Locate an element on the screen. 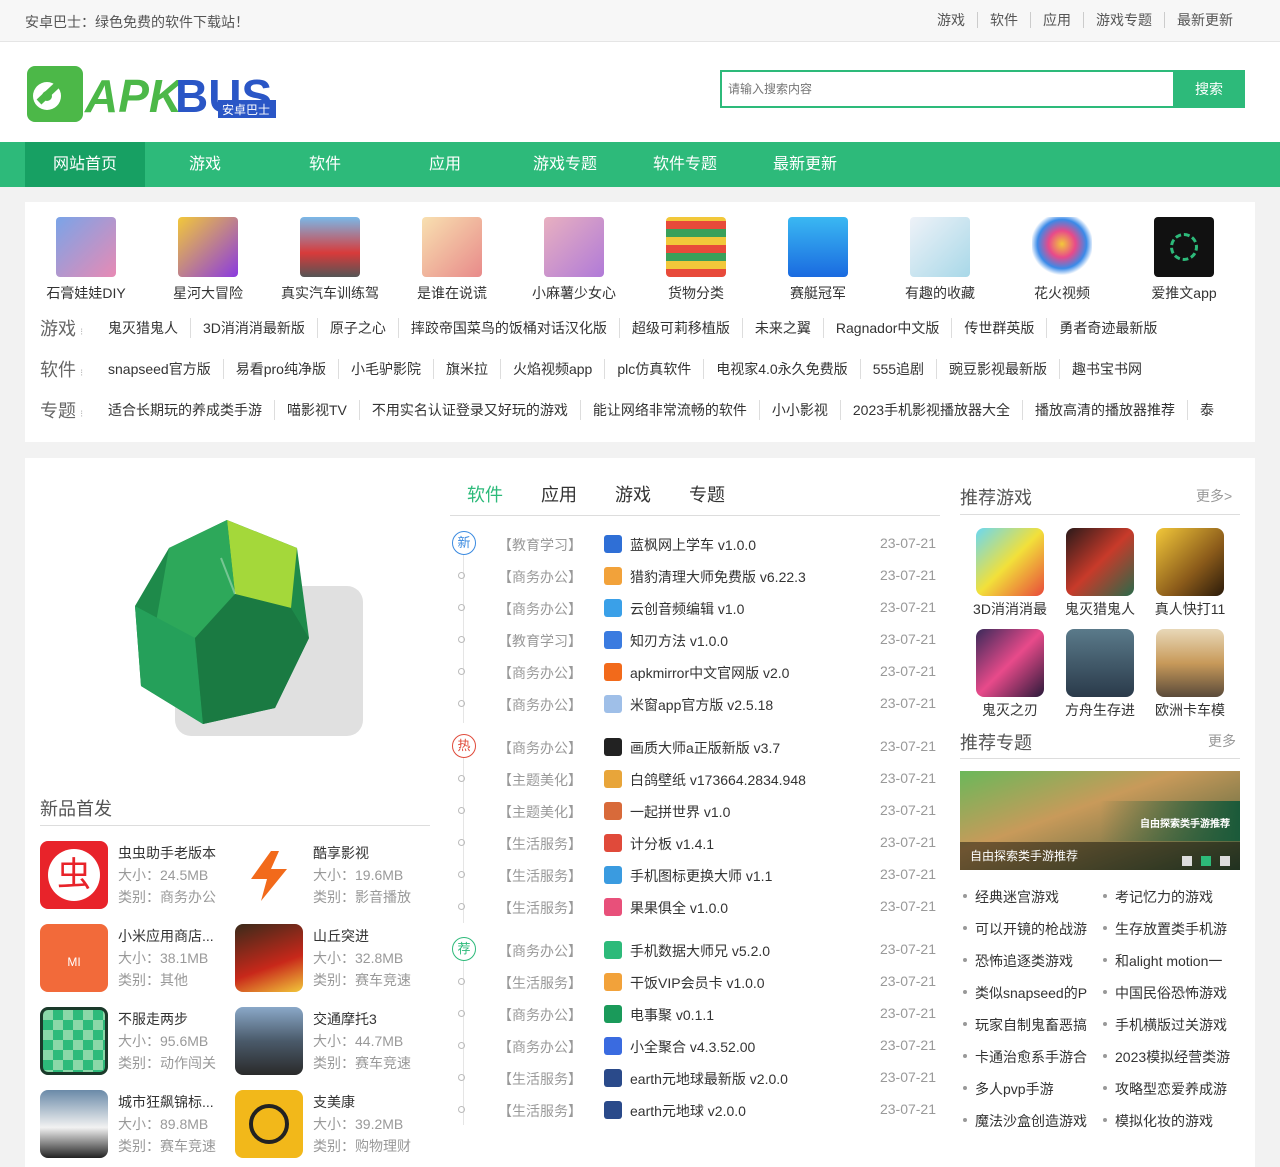 The height and width of the screenshot is (1167, 1280). topic-link: 卡通治愈系手游合 is located at coordinates (1025, 1057).